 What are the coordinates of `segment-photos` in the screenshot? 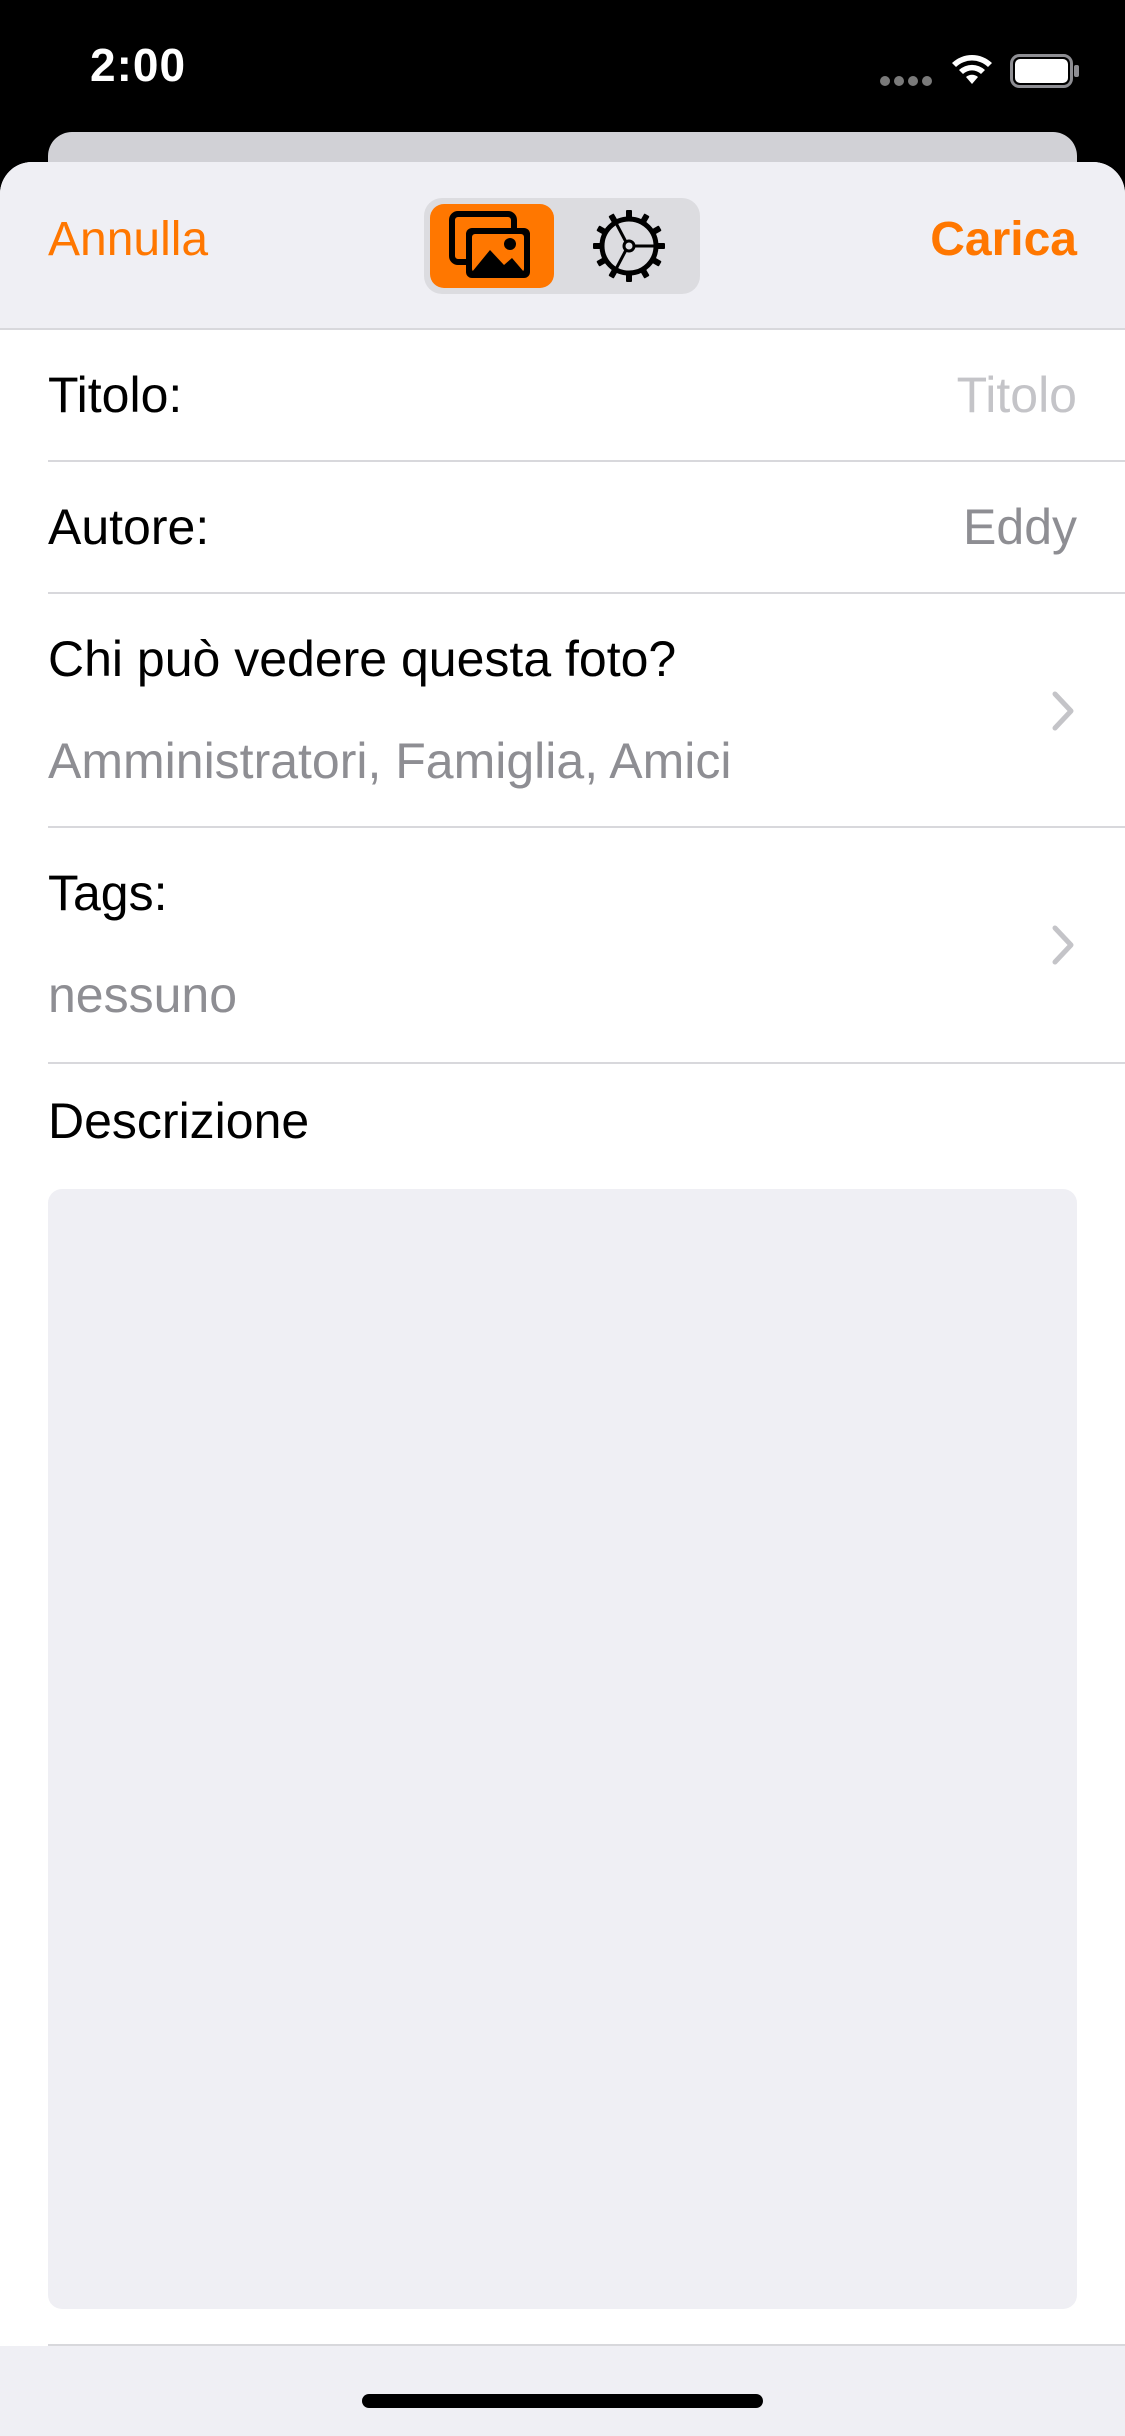 It's located at (492, 246).